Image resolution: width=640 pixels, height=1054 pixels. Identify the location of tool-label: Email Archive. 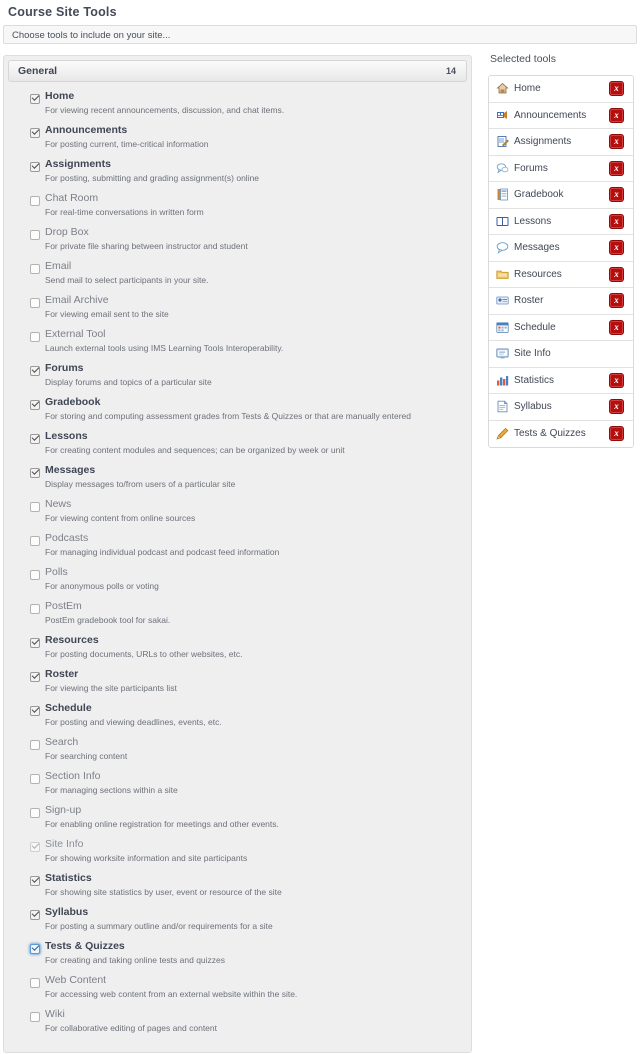
(77, 300).